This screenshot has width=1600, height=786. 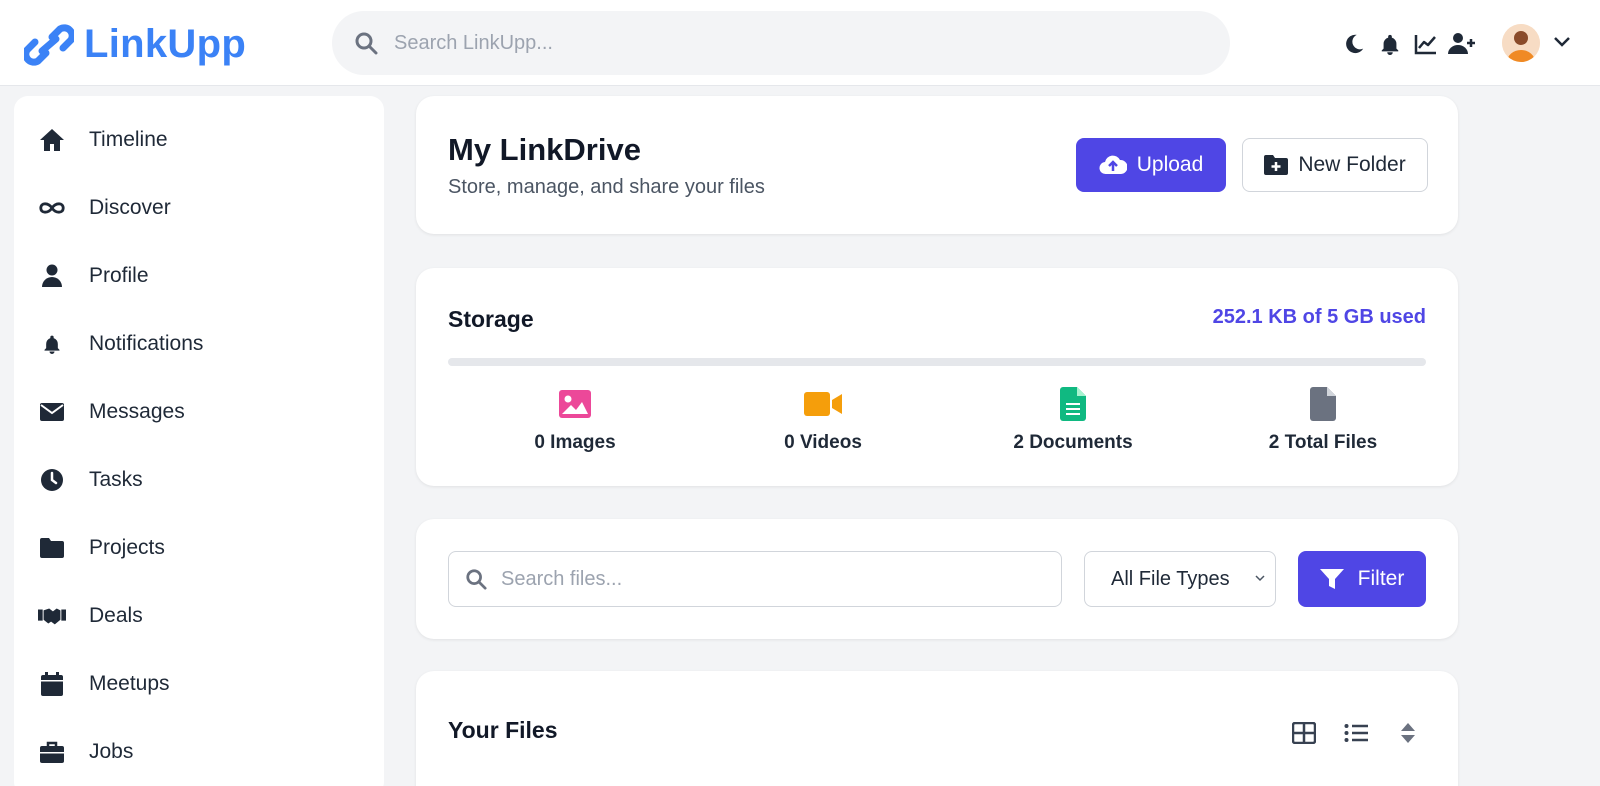 I want to click on stat-label: 0 Videos, so click(x=823, y=442).